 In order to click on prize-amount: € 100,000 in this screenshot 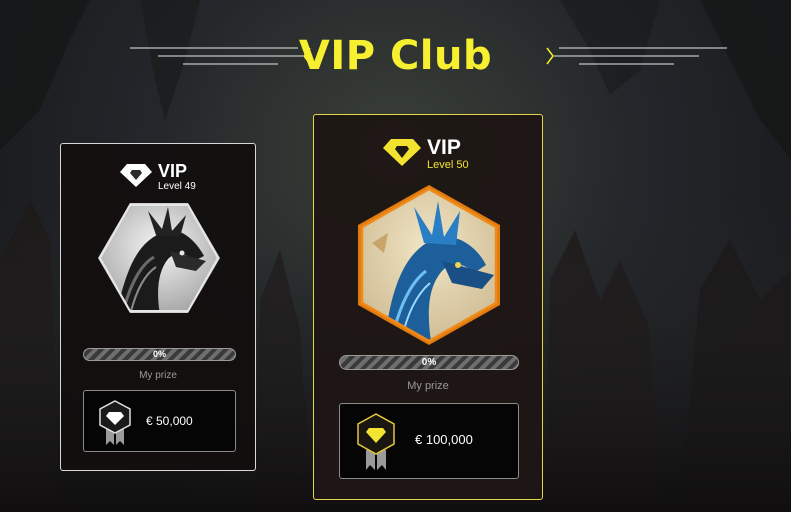, I will do `click(444, 439)`.